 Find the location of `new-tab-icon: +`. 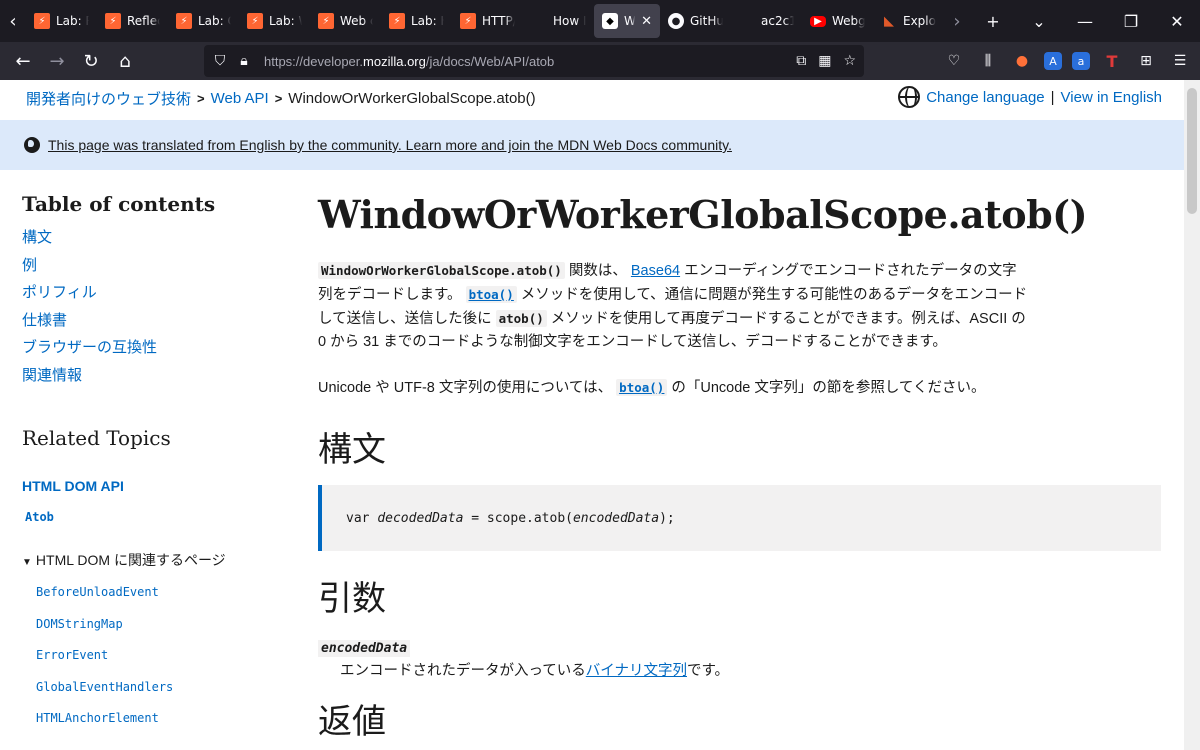

new-tab-icon: + is located at coordinates (993, 21).